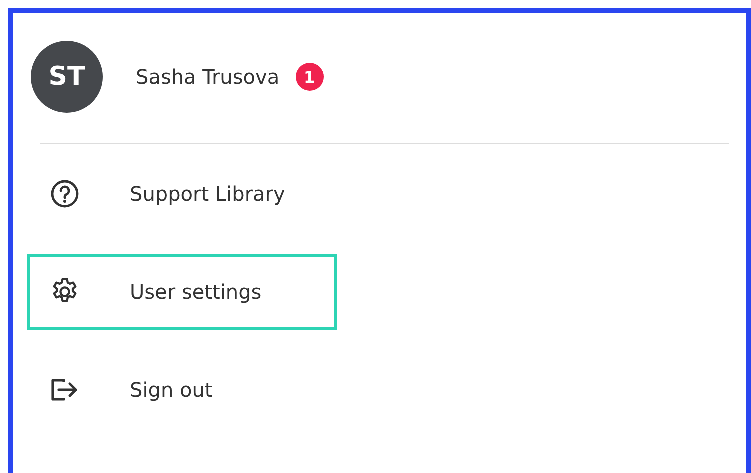  Describe the element at coordinates (65, 194) in the screenshot. I see `help-icon` at that location.